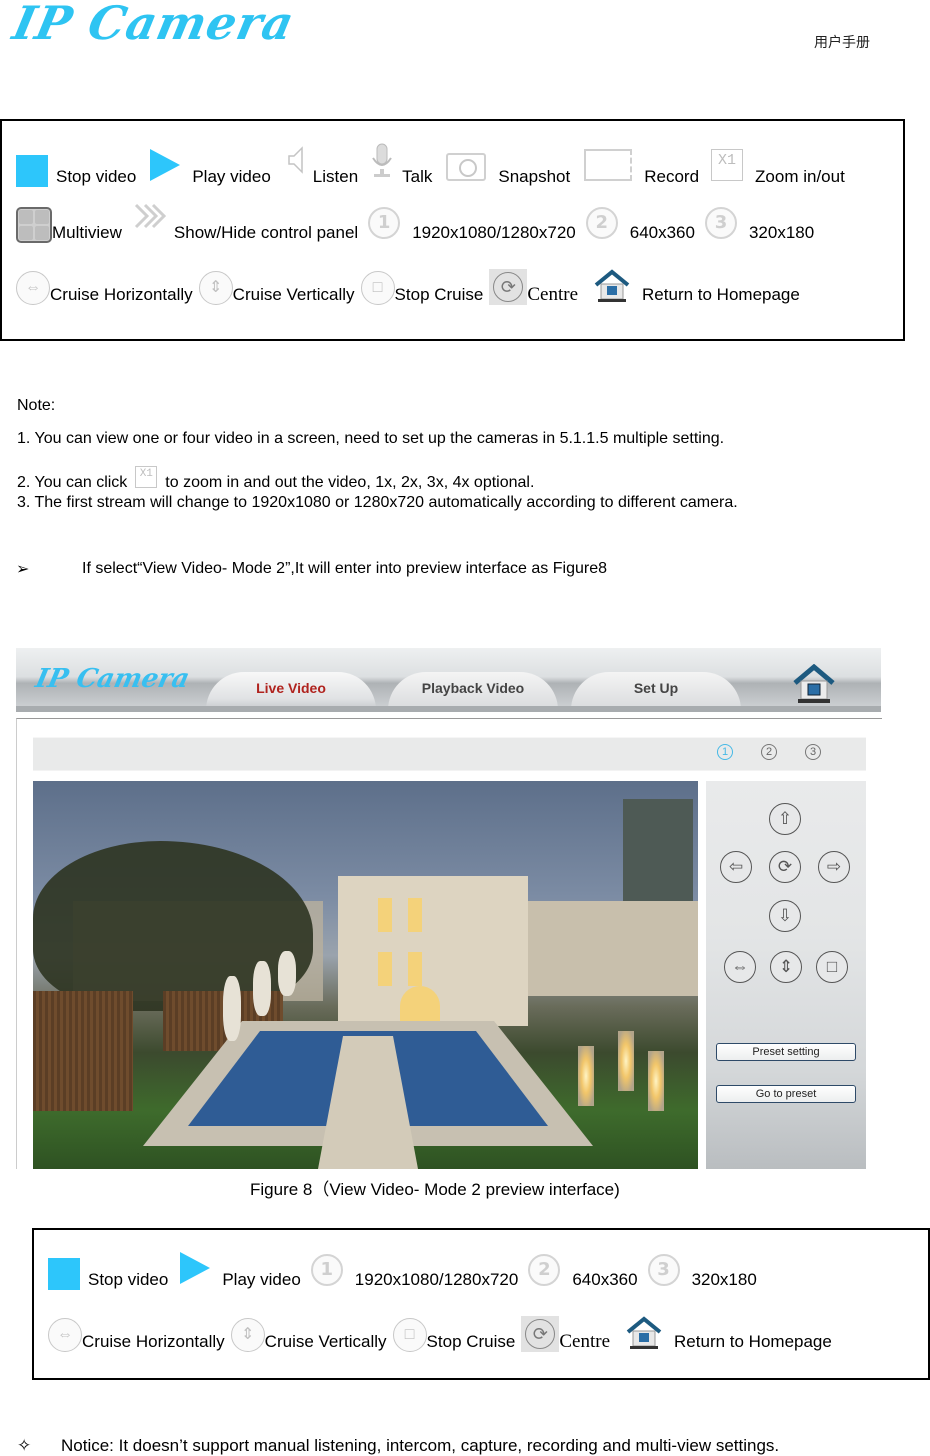 This screenshot has width=930, height=1456. I want to click on camera-icon, so click(466, 167).